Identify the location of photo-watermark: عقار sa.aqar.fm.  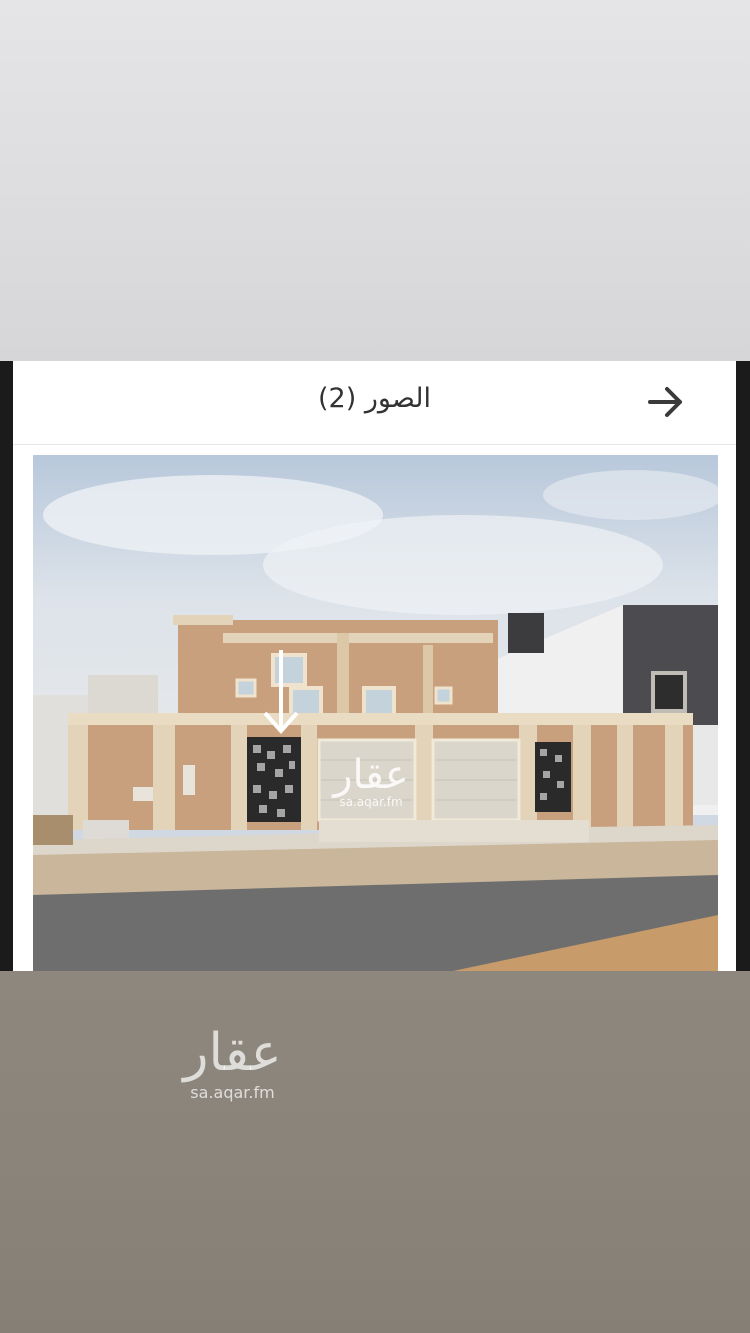
(371, 782).